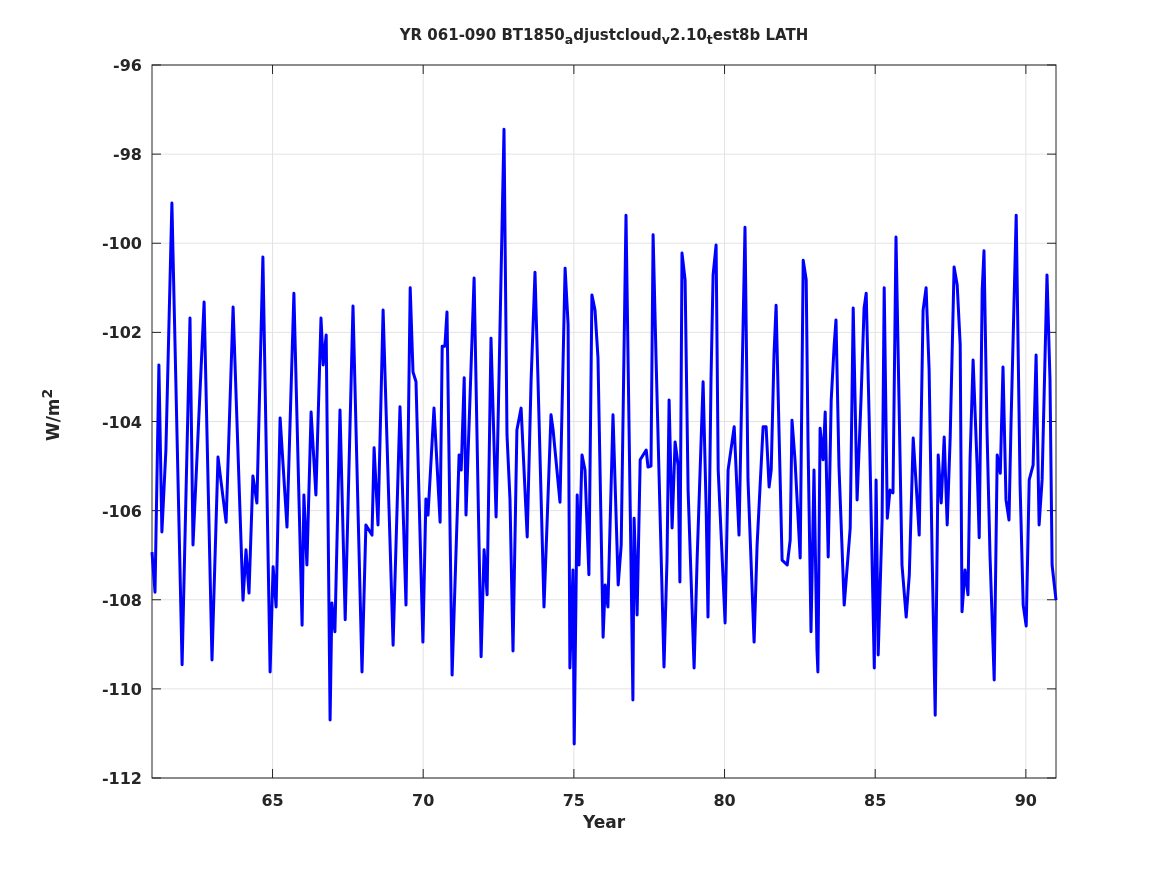 This screenshot has height=875, width=1167. Describe the element at coordinates (423, 800) in the screenshot. I see `x-tick-label: 70` at that location.